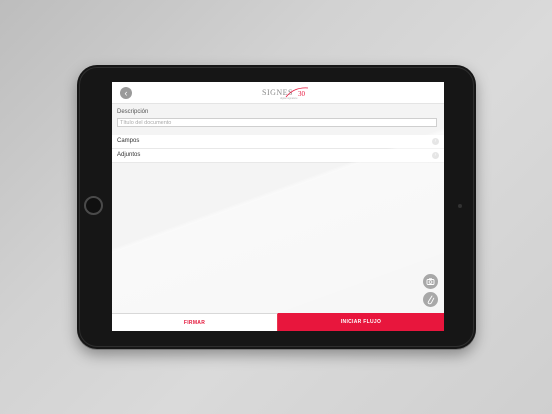 This screenshot has width=552, height=414. What do you see at coordinates (430, 281) in the screenshot?
I see `camera-icon` at bounding box center [430, 281].